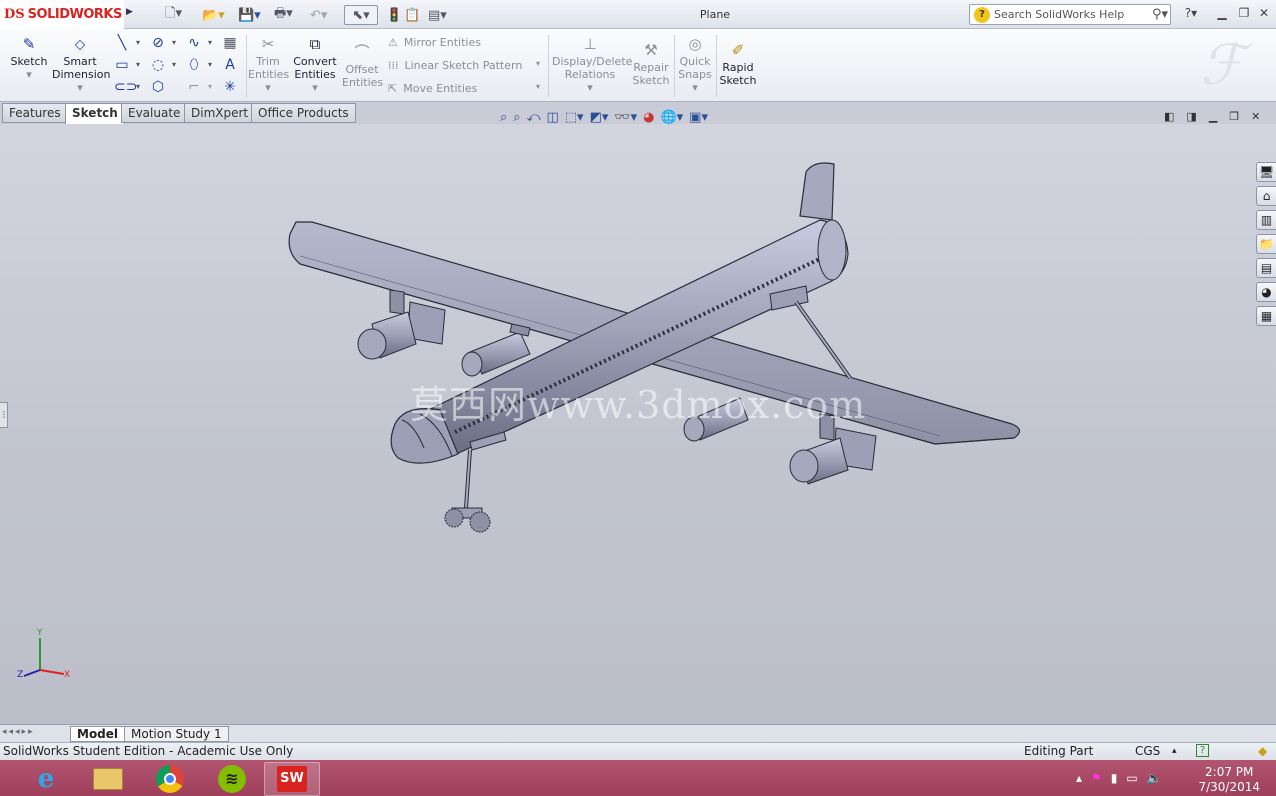 Image resolution: width=1276 pixels, height=796 pixels. I want to click on quick-snaps-button: ◎ Quick Snaps ▾, so click(695, 64).